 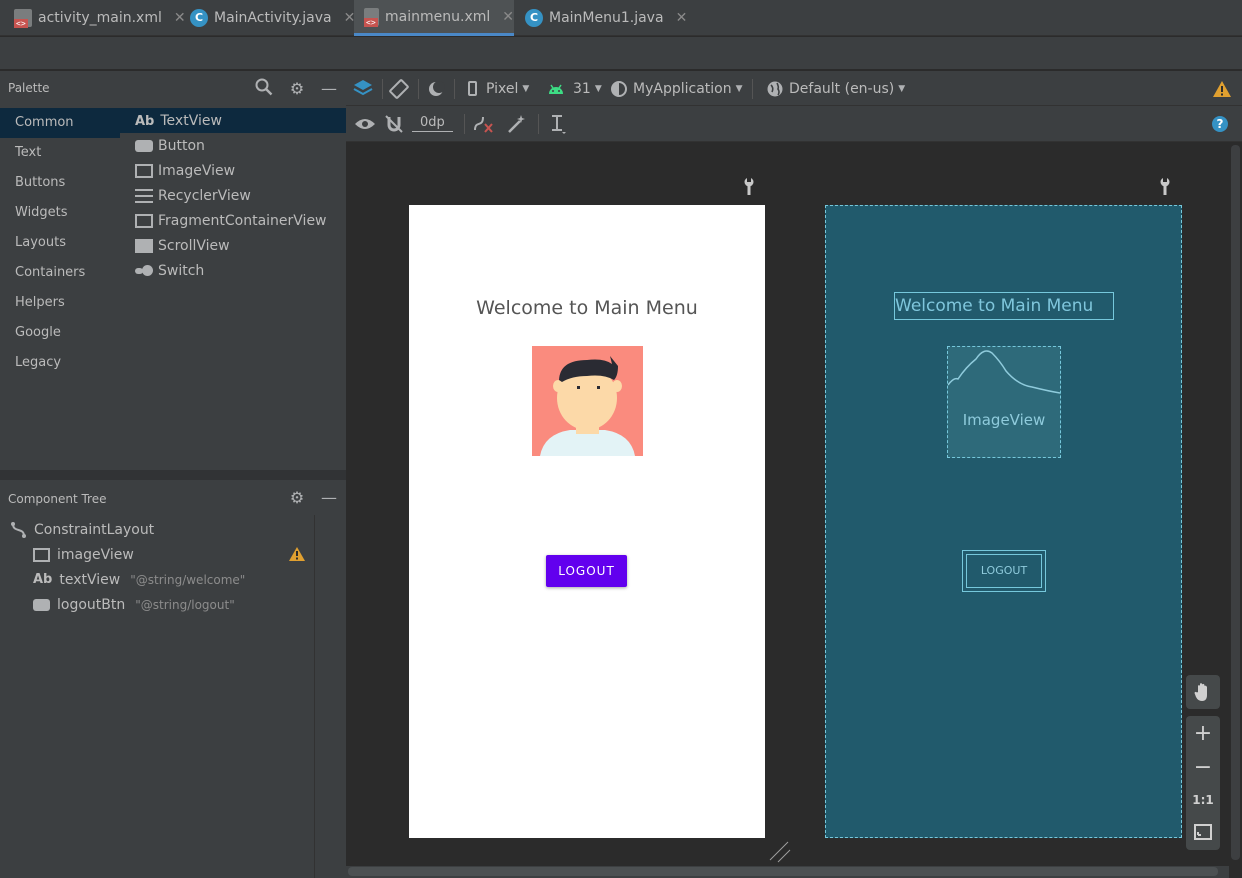 What do you see at coordinates (1203, 800) in the screenshot?
I see `zoom-reset-button: 1:1` at bounding box center [1203, 800].